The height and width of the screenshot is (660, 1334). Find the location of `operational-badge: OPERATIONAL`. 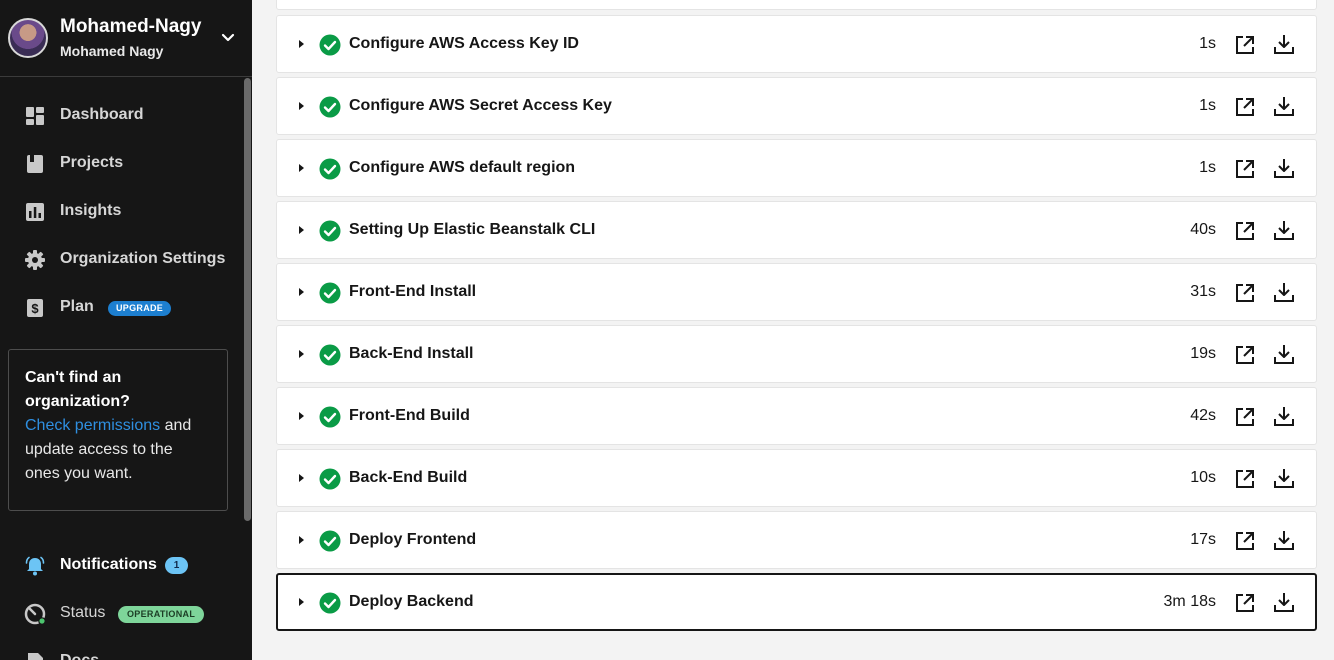

operational-badge: OPERATIONAL is located at coordinates (161, 614).